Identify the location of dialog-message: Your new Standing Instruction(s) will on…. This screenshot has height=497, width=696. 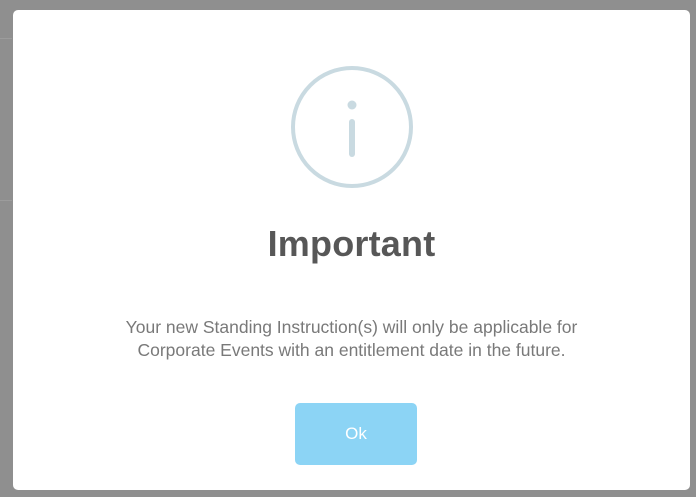
(351, 339).